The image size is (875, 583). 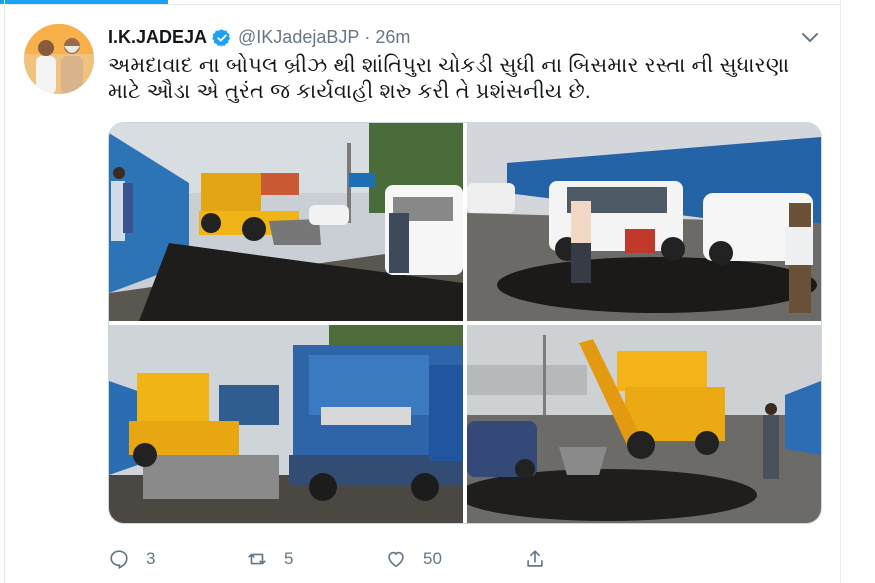 What do you see at coordinates (269, 559) in the screenshot?
I see `retweet-button: 5` at bounding box center [269, 559].